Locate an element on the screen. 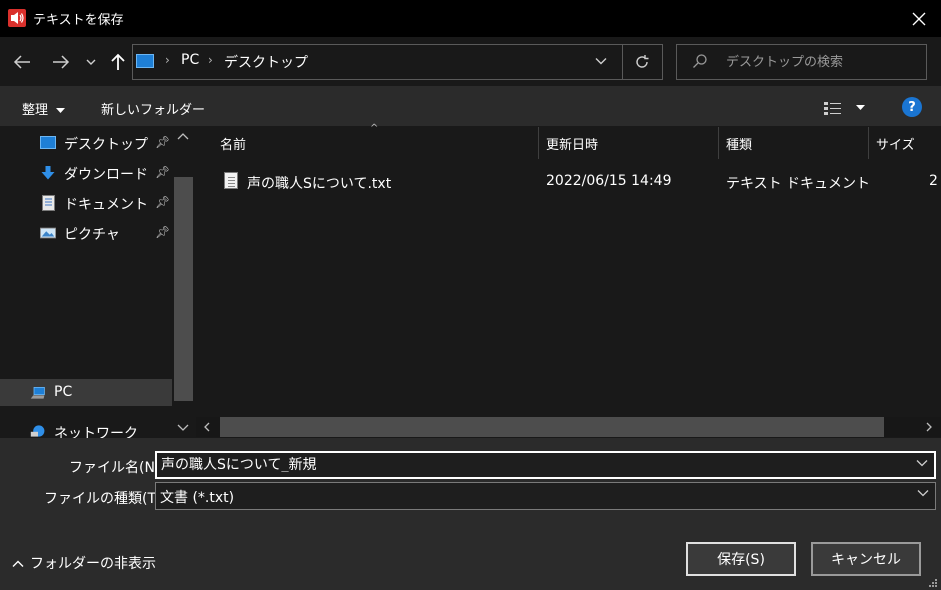 Image resolution: width=941 pixels, height=590 pixels. breadcrumb-pc: PC is located at coordinates (190, 60).